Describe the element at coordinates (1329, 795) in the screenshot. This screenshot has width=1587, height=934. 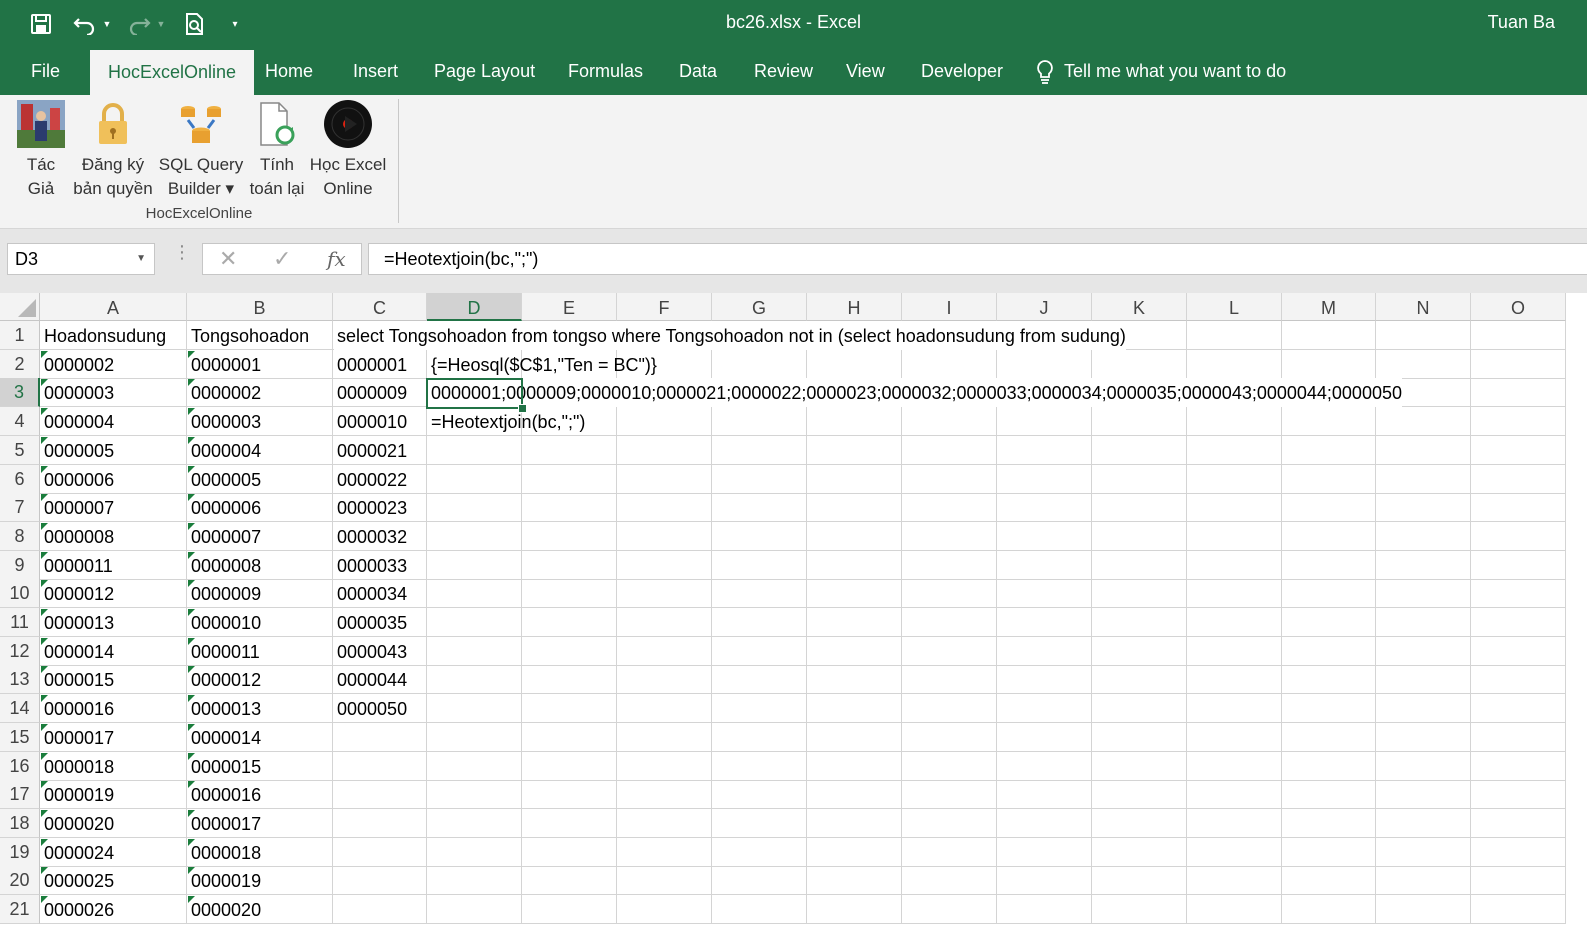
I see `cell-m17` at that location.